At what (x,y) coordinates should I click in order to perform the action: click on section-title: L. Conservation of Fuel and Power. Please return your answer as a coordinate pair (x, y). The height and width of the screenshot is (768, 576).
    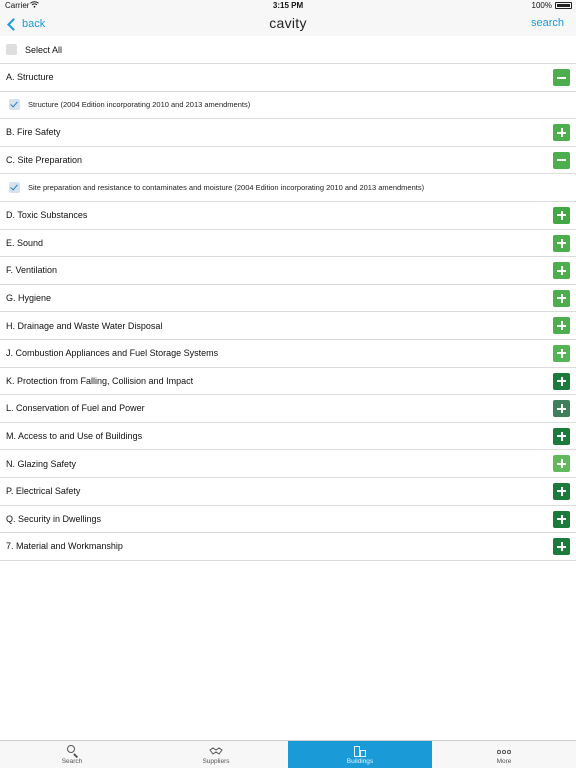
    Looking at the image, I should click on (75, 408).